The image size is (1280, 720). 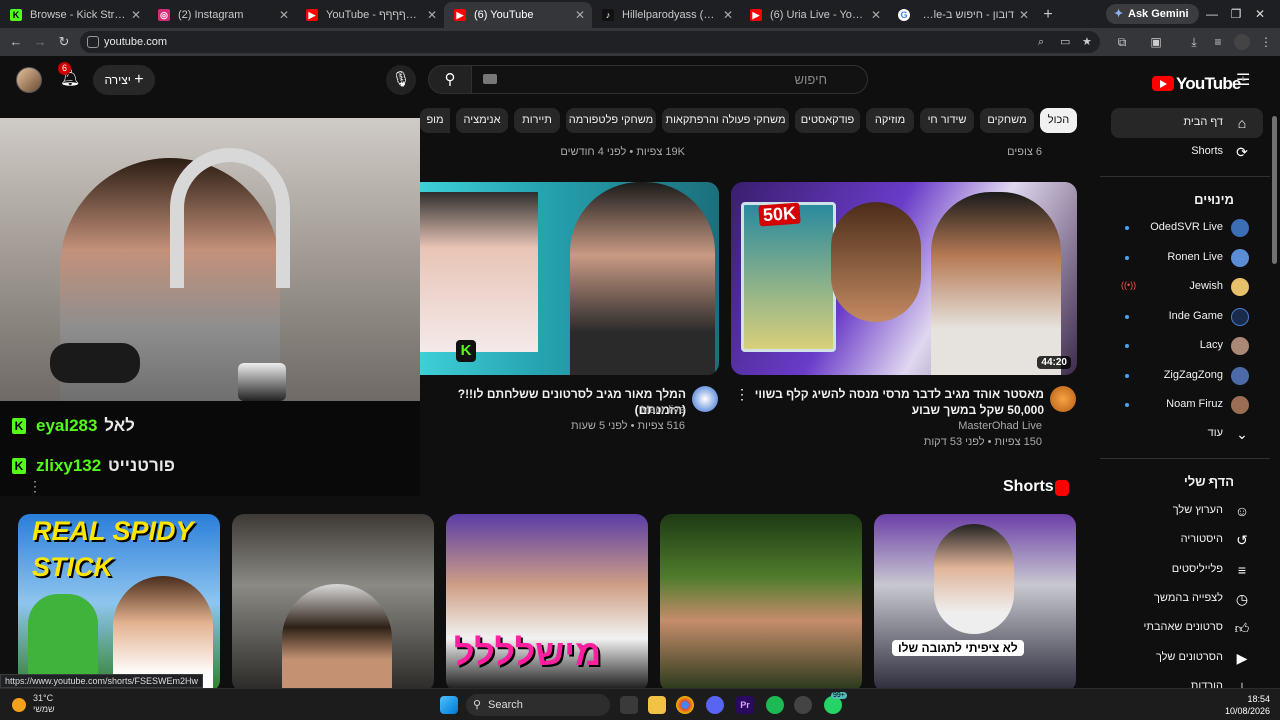 I want to click on sidebar-item-home: ⌂ דף הבית, so click(x=1187, y=123).